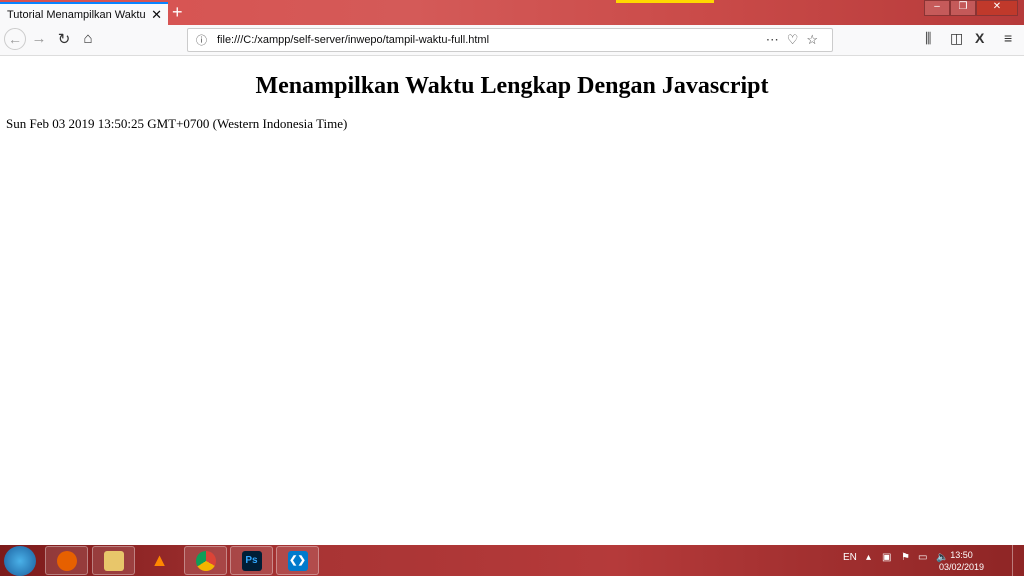 The height and width of the screenshot is (576, 1024). I want to click on home-button: ⌂, so click(88, 38).